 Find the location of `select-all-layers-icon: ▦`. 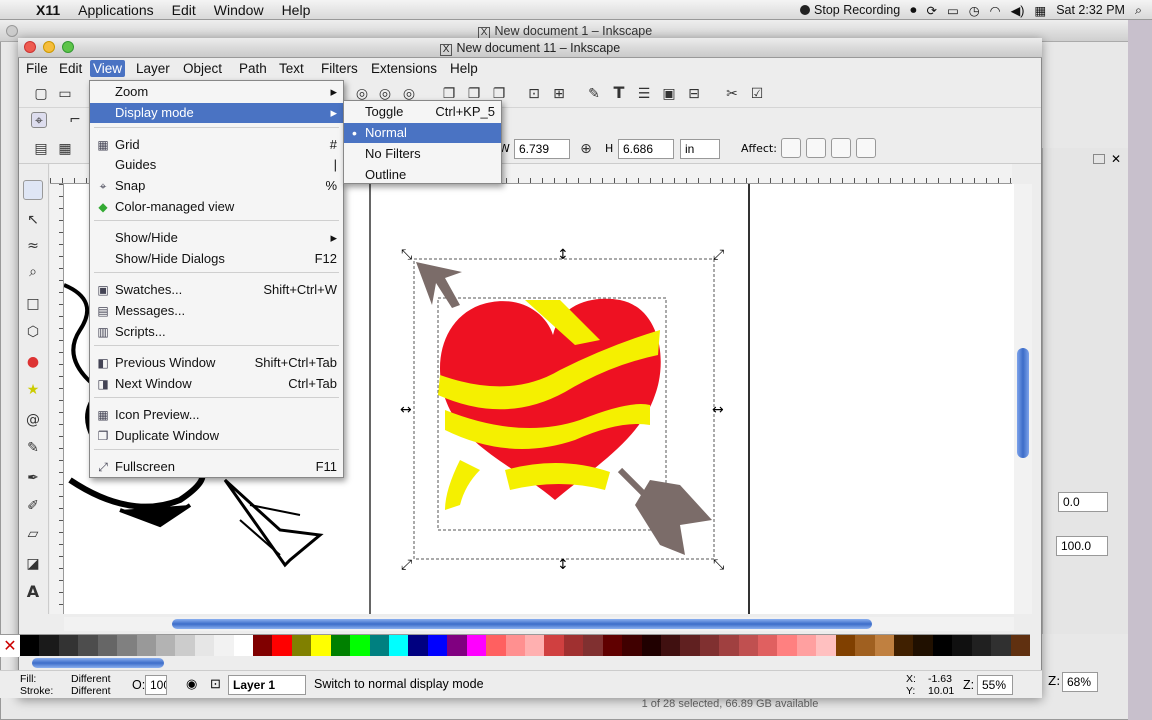

select-all-layers-icon: ▦ is located at coordinates (65, 149).